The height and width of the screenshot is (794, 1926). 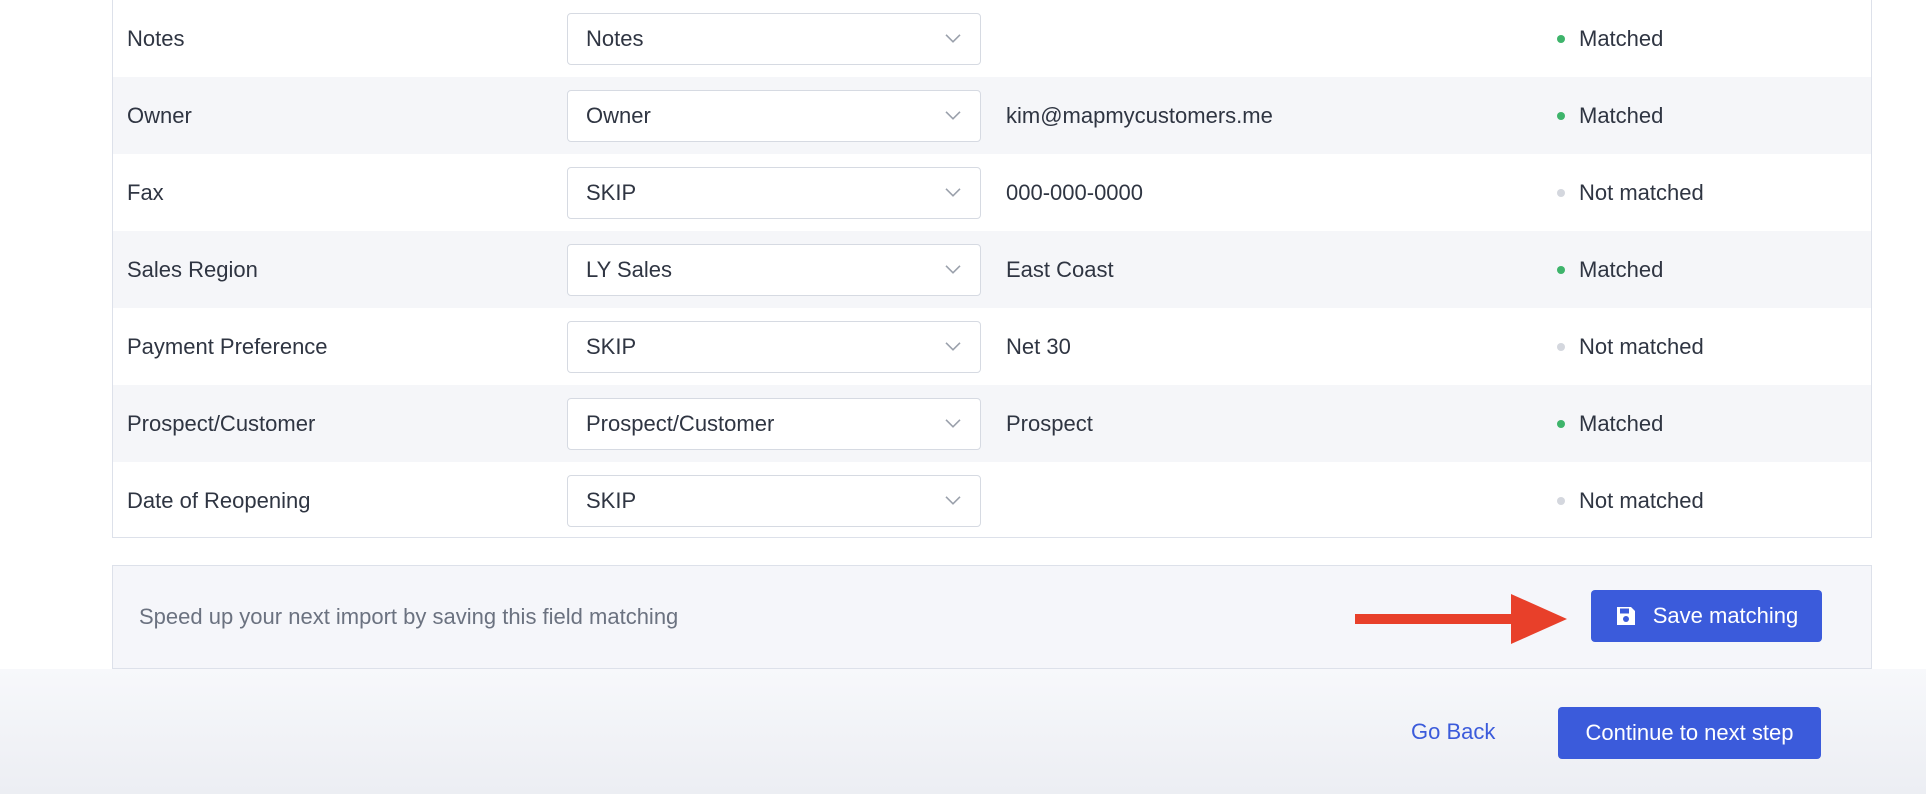 I want to click on field-name: Owner, so click(x=159, y=115).